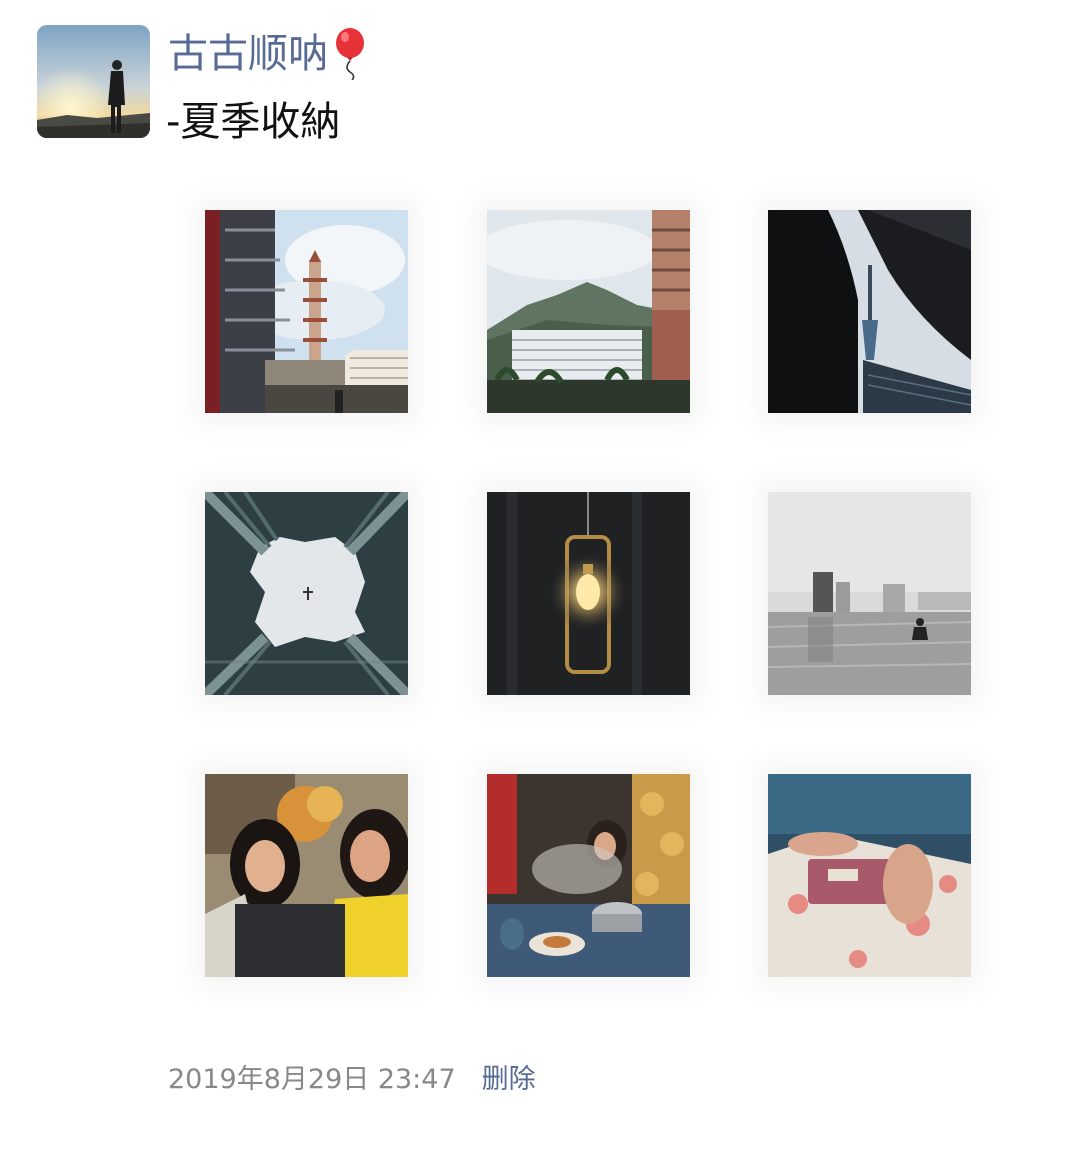 The height and width of the screenshot is (1152, 1080). Describe the element at coordinates (509, 1079) in the screenshot. I see `delete-button: 删除` at that location.